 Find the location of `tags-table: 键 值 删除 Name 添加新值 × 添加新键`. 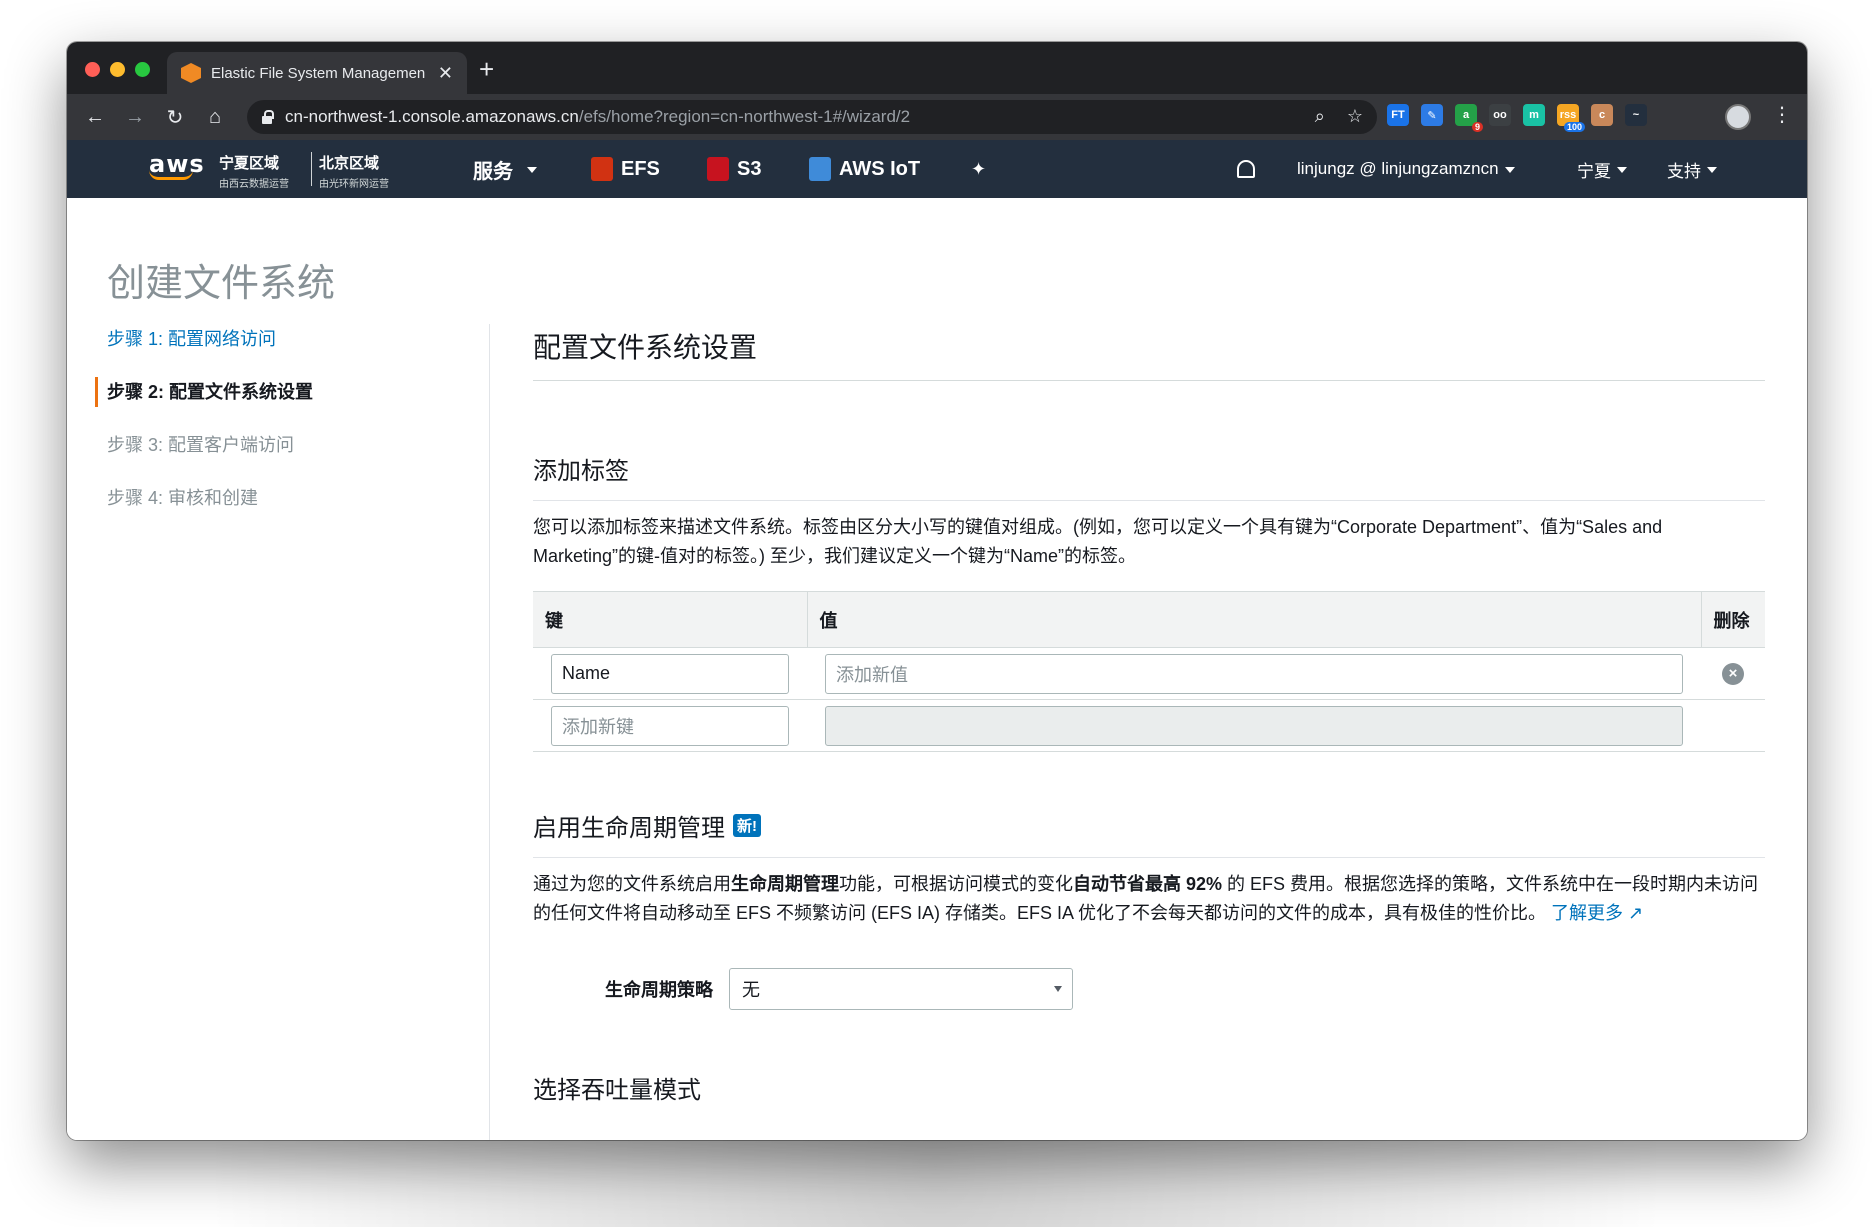

tags-table: 键 值 删除 Name 添加新值 × 添加新键 is located at coordinates (1149, 671).